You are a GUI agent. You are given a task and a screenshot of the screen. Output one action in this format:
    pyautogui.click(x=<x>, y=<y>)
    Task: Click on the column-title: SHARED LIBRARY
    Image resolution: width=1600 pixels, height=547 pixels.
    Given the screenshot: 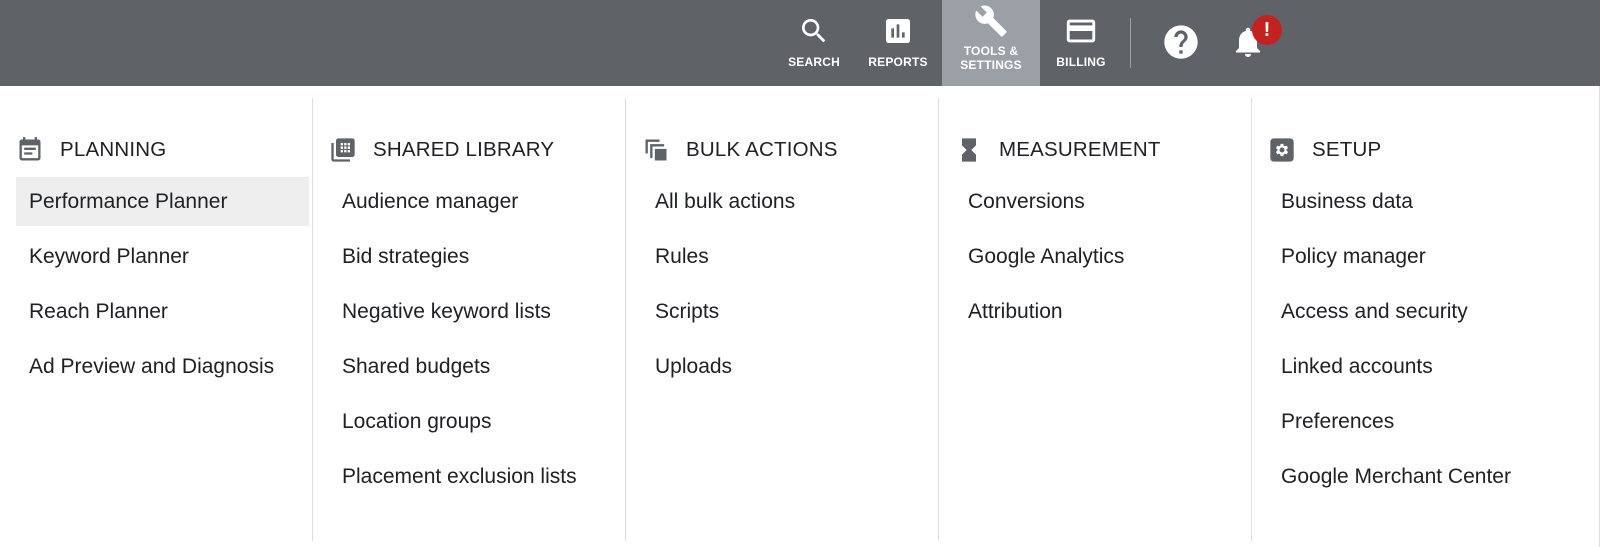 What is the action you would take?
    pyautogui.click(x=464, y=149)
    